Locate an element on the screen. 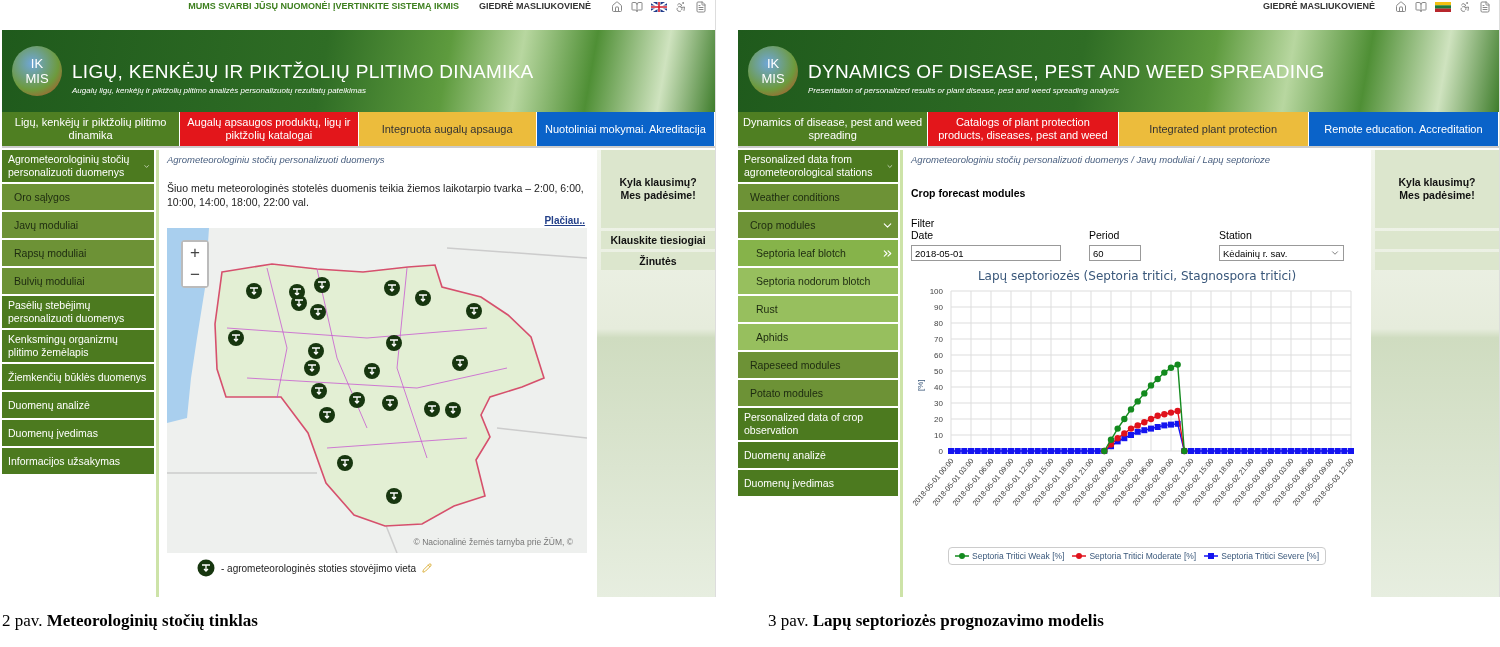 This screenshot has height=647, width=1500. page-subtitle: Augalų ligų, kenkėjų ir piktžolių plitimo analizės personalizuotų rezultatų pateikimas is located at coordinates (219, 90).